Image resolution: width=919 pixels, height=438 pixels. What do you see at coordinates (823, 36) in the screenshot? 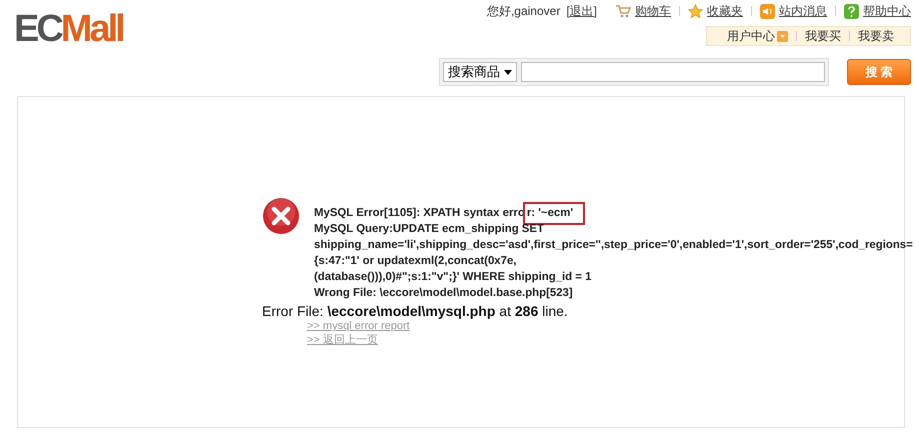
I see `nav-link: 我要买` at bounding box center [823, 36].